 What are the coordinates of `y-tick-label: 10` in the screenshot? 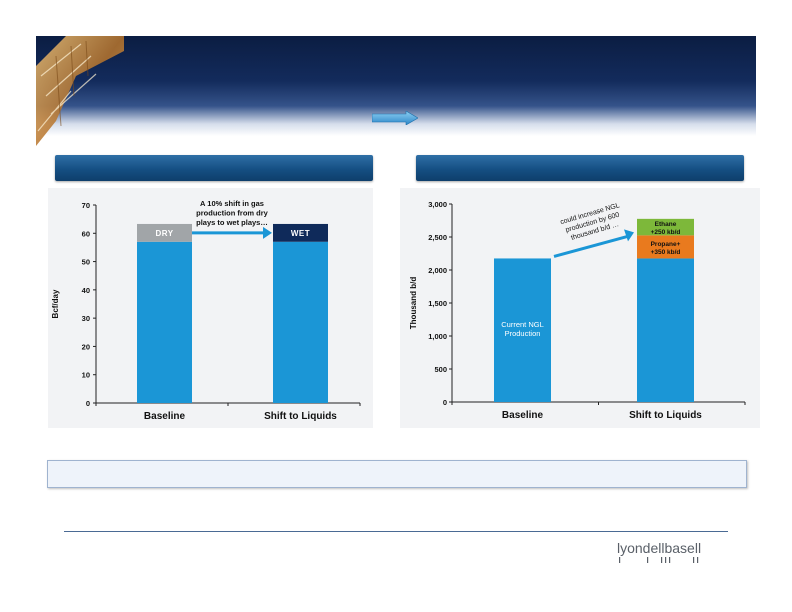 It's located at (86, 375).